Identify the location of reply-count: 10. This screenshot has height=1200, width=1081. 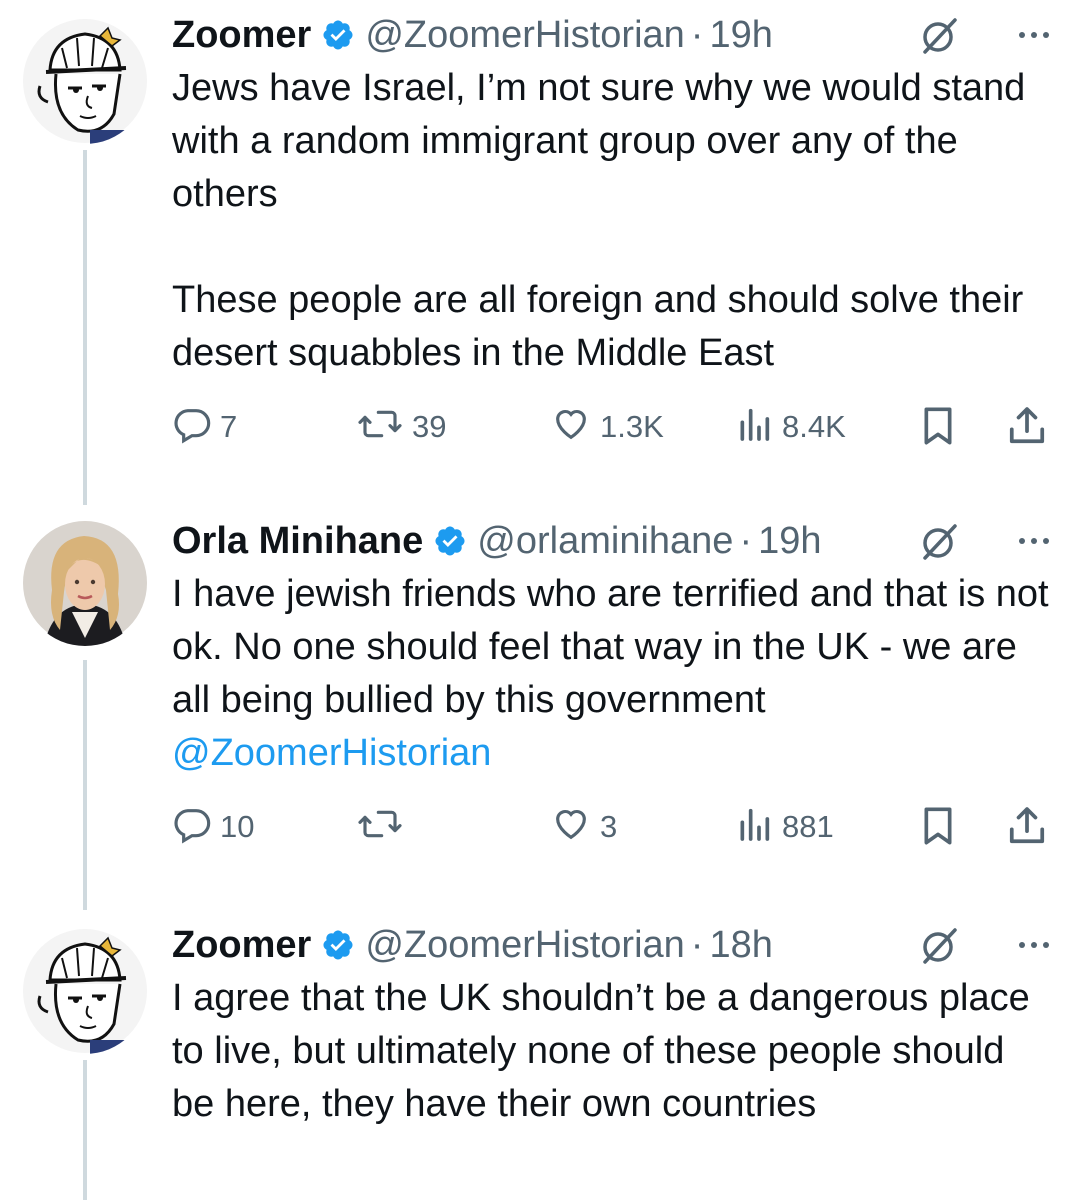
(237, 826).